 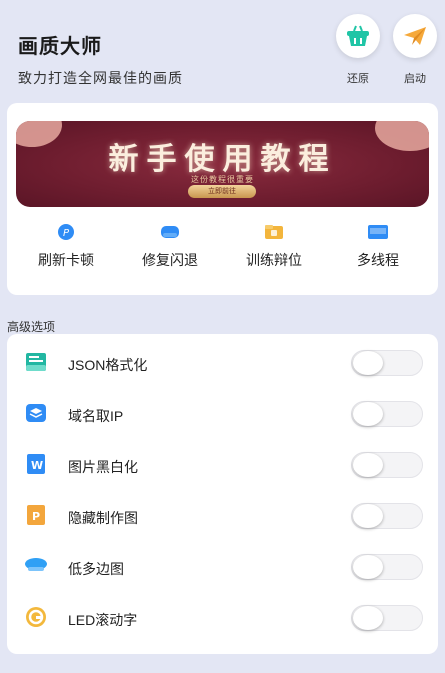 I want to click on quick-action-training: 训练辩位, so click(x=274, y=246).